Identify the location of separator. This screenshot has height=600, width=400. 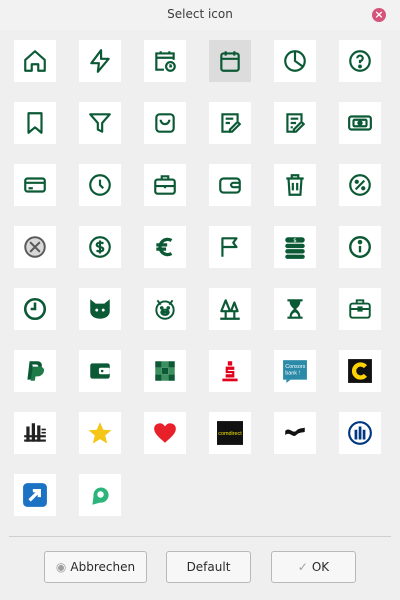
(200, 536).